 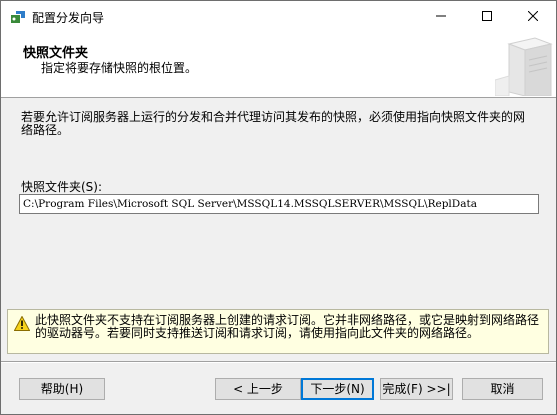 I want to click on window-title: 配置分发向导, so click(x=68, y=18).